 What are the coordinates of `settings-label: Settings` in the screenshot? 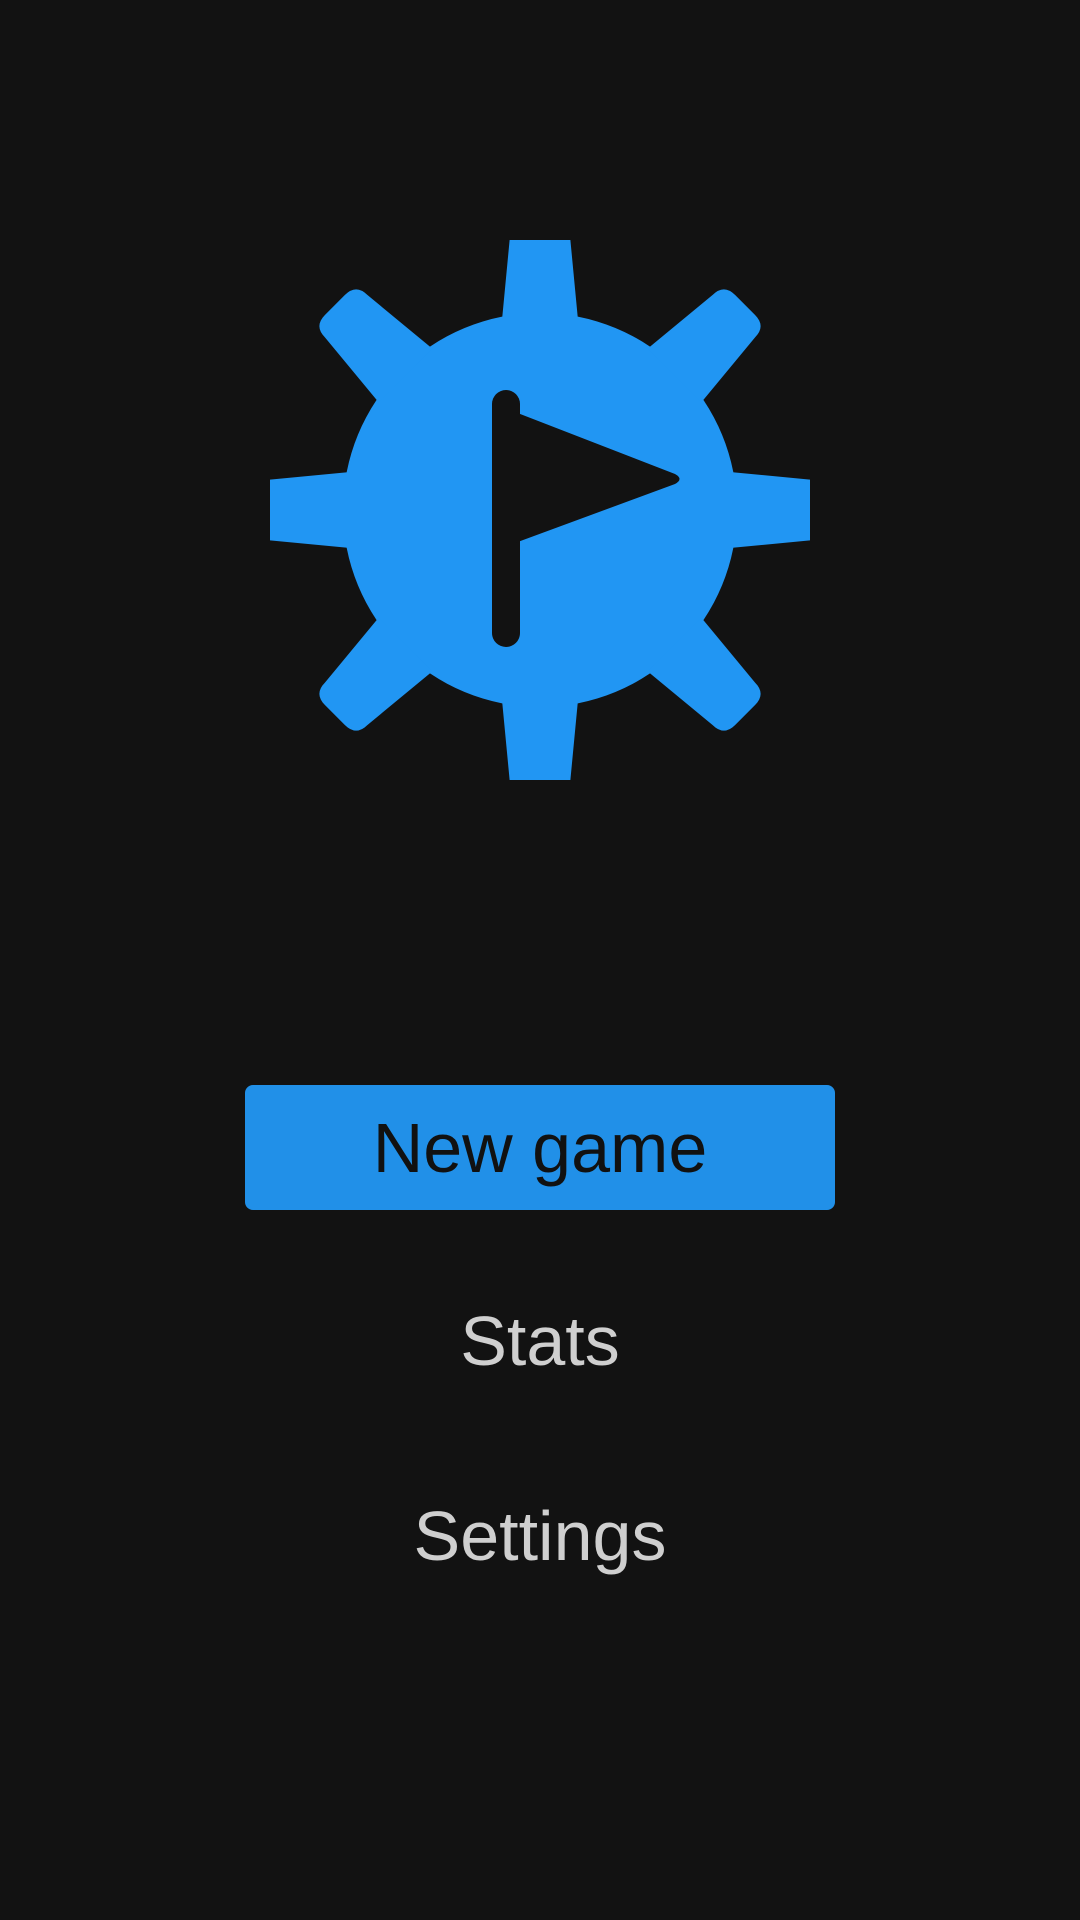 It's located at (540, 1536).